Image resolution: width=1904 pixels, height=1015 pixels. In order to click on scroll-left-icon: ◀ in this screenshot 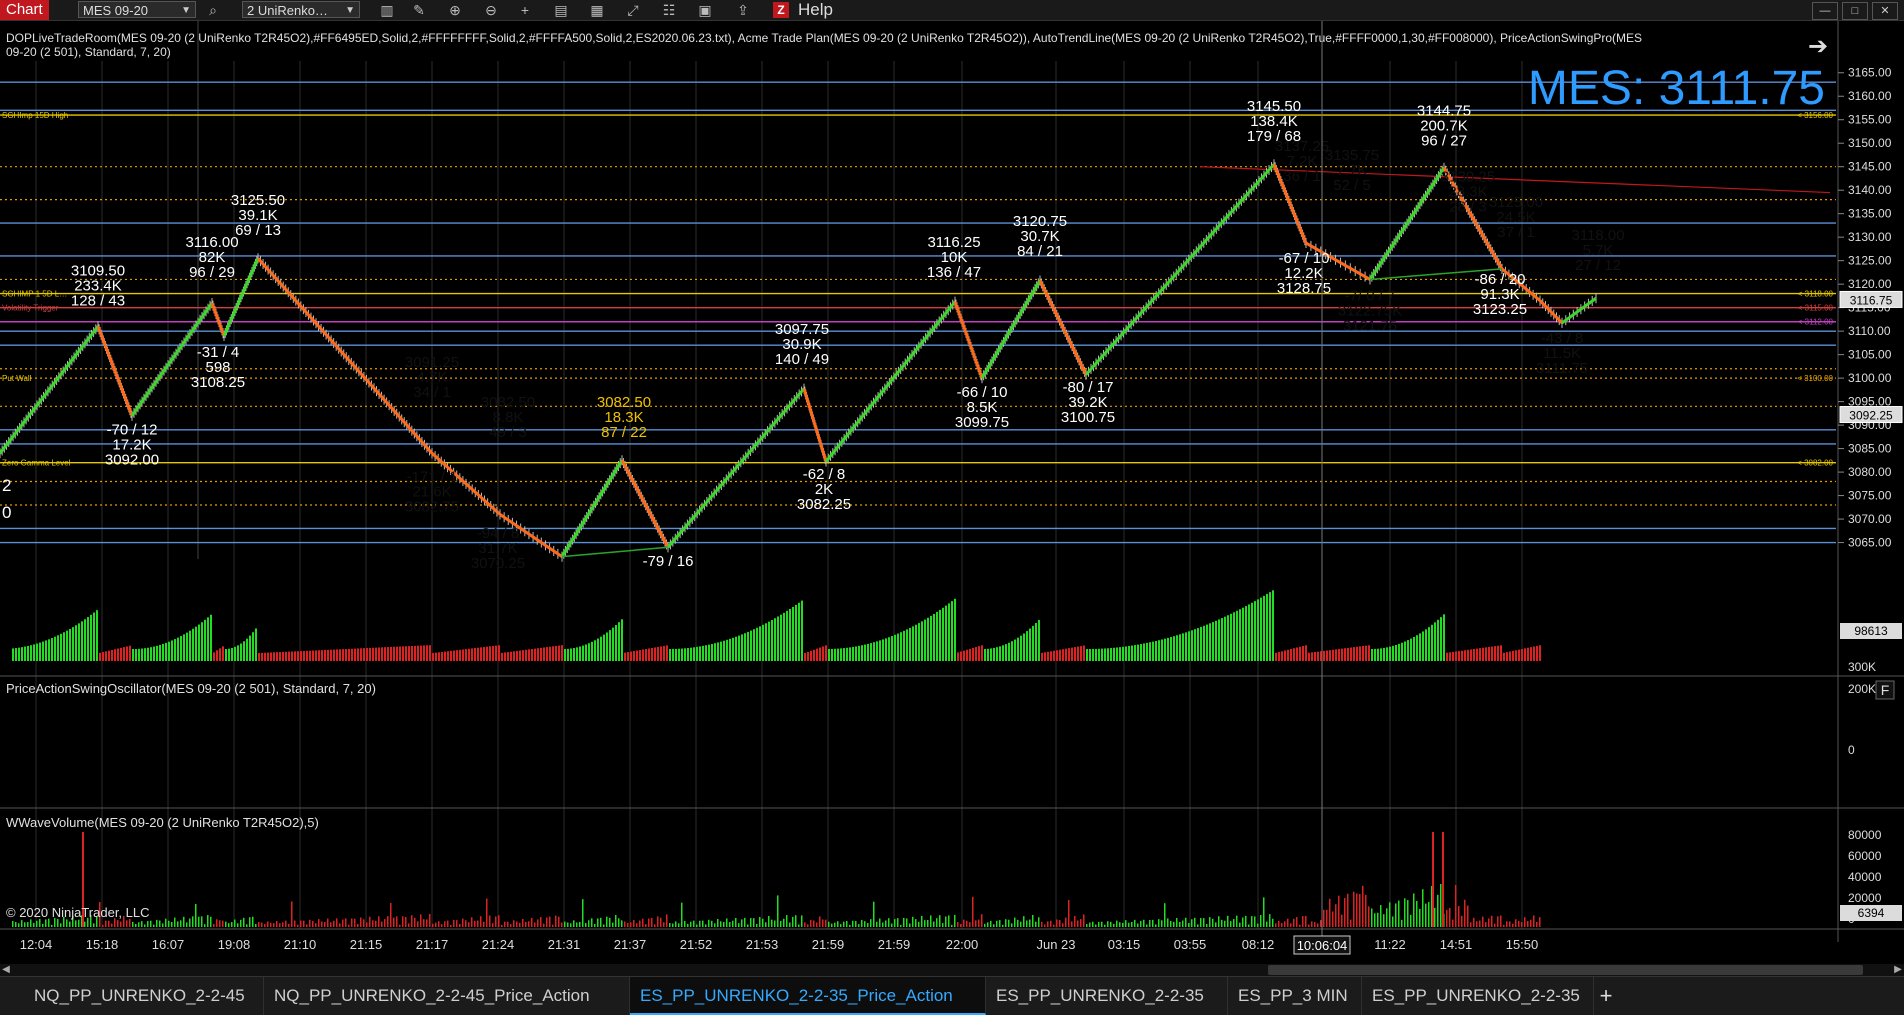, I will do `click(6, 970)`.